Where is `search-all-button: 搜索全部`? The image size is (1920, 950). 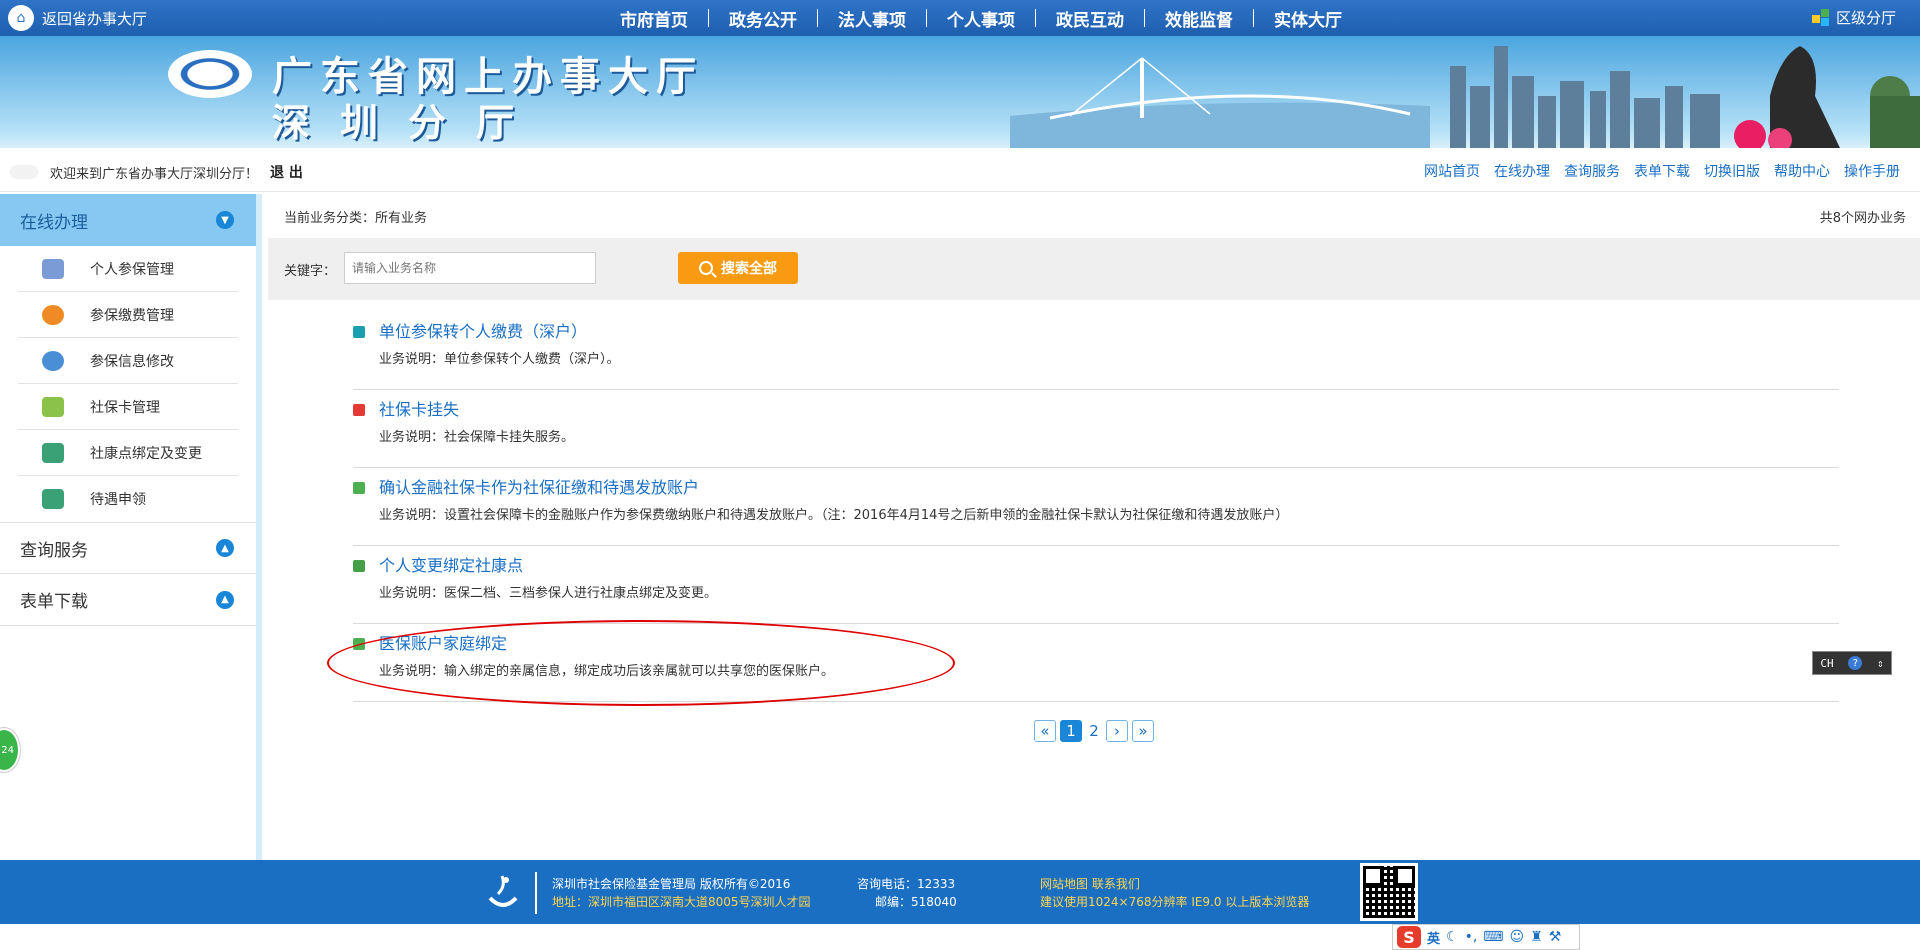
search-all-button: 搜索全部 is located at coordinates (738, 268).